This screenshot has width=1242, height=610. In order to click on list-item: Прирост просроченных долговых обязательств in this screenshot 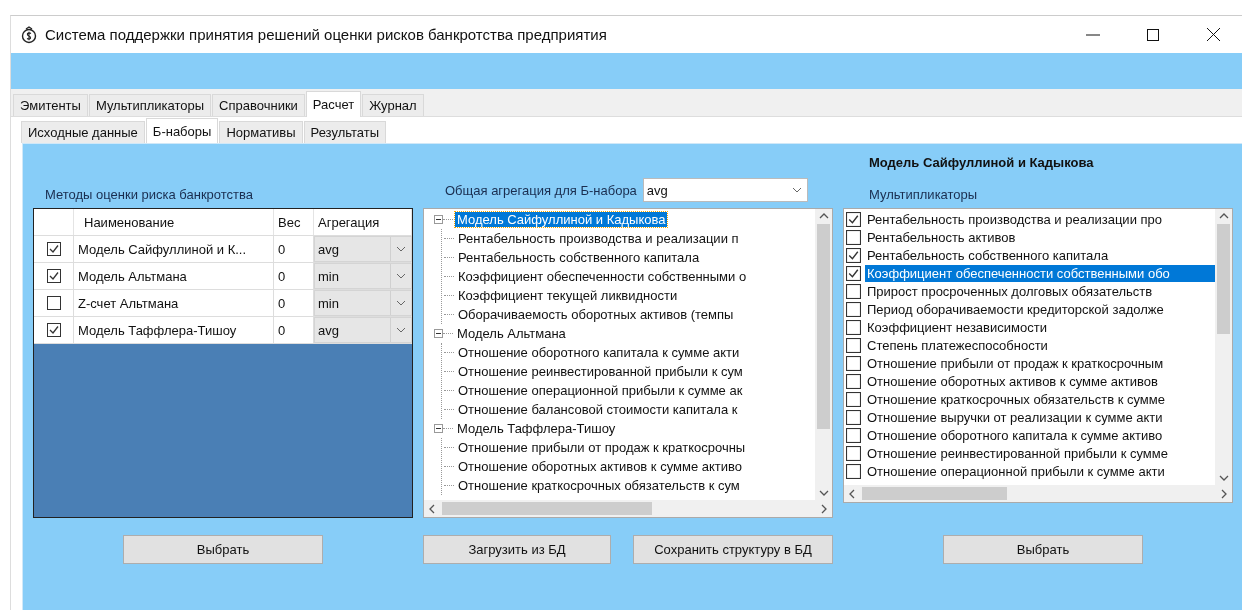, I will do `click(1040, 291)`.